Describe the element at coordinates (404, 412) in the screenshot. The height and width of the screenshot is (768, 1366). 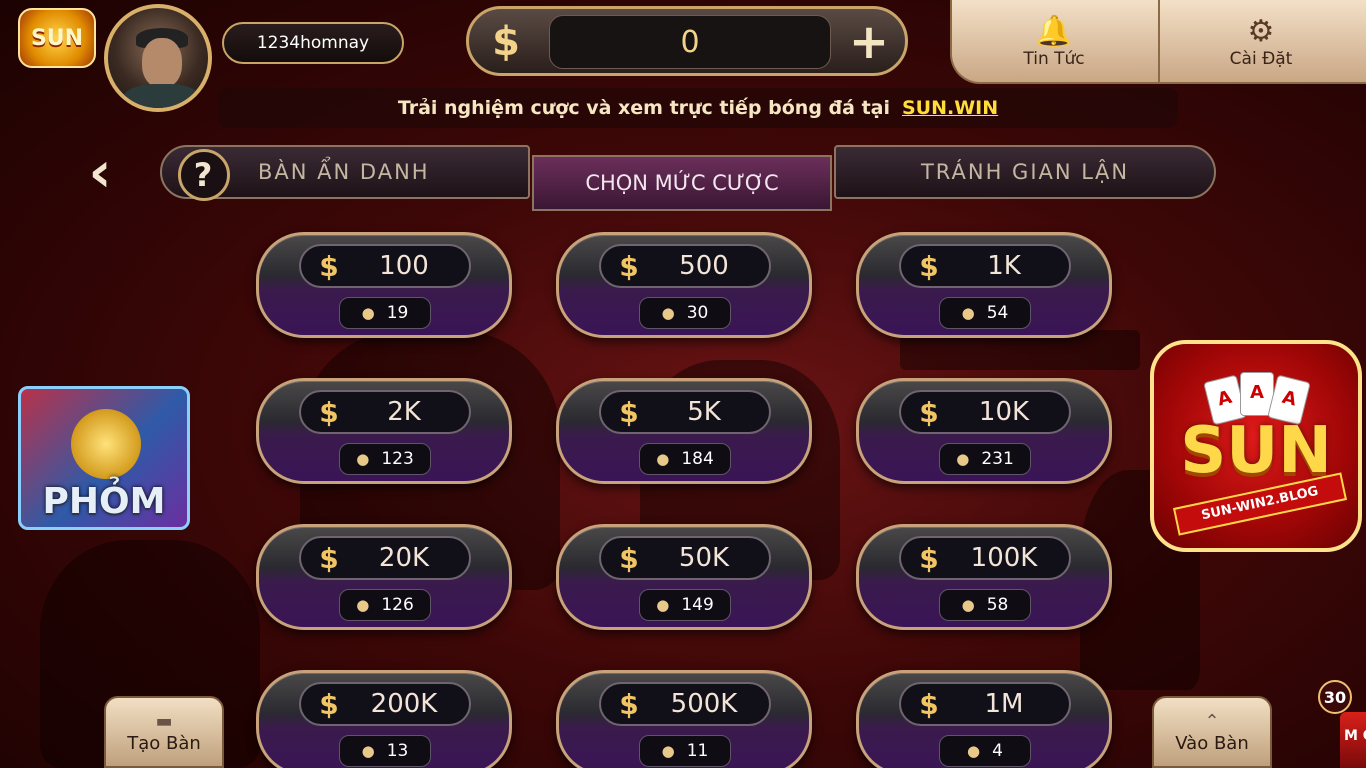
I see `bet-amount: 2K` at that location.